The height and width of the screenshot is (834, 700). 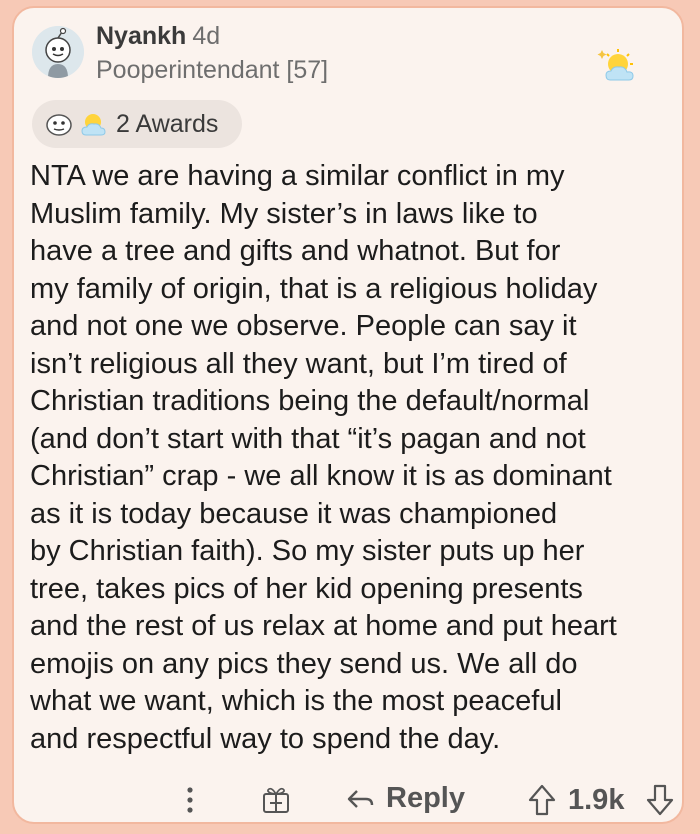 What do you see at coordinates (58, 52) in the screenshot?
I see `snoo-avatar-icon` at bounding box center [58, 52].